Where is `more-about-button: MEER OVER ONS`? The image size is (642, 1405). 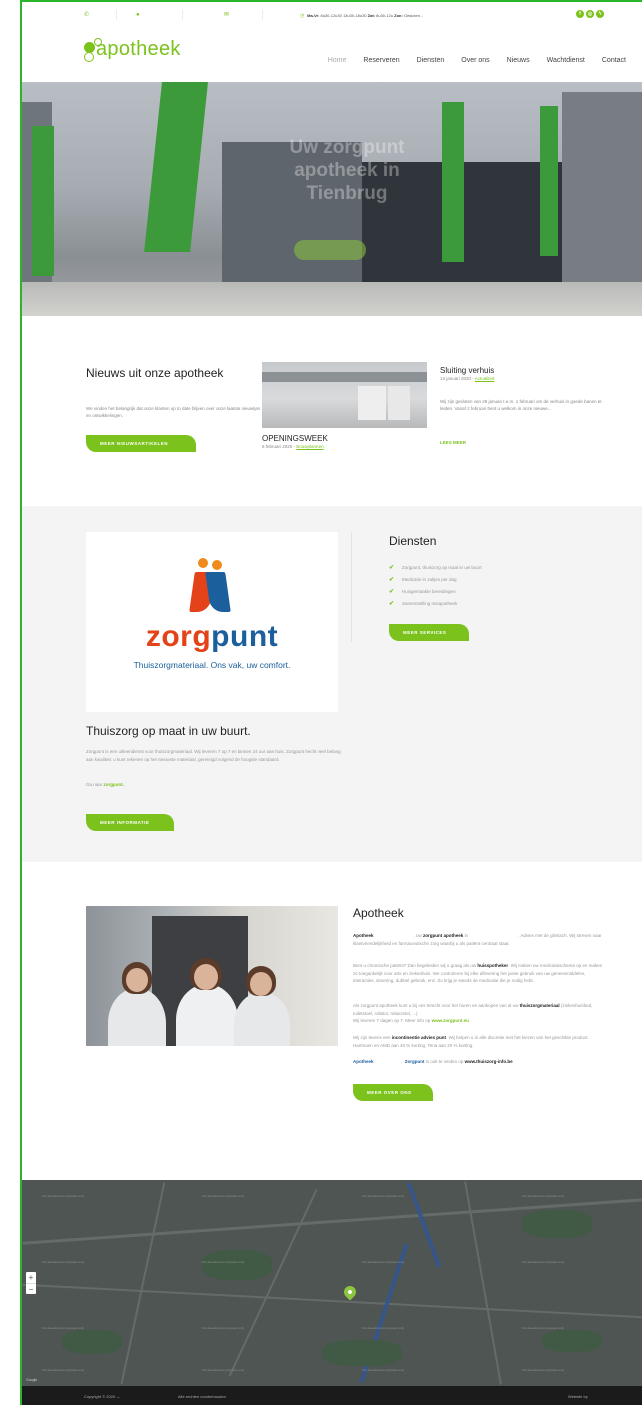 more-about-button: MEER OVER ONS is located at coordinates (393, 1092).